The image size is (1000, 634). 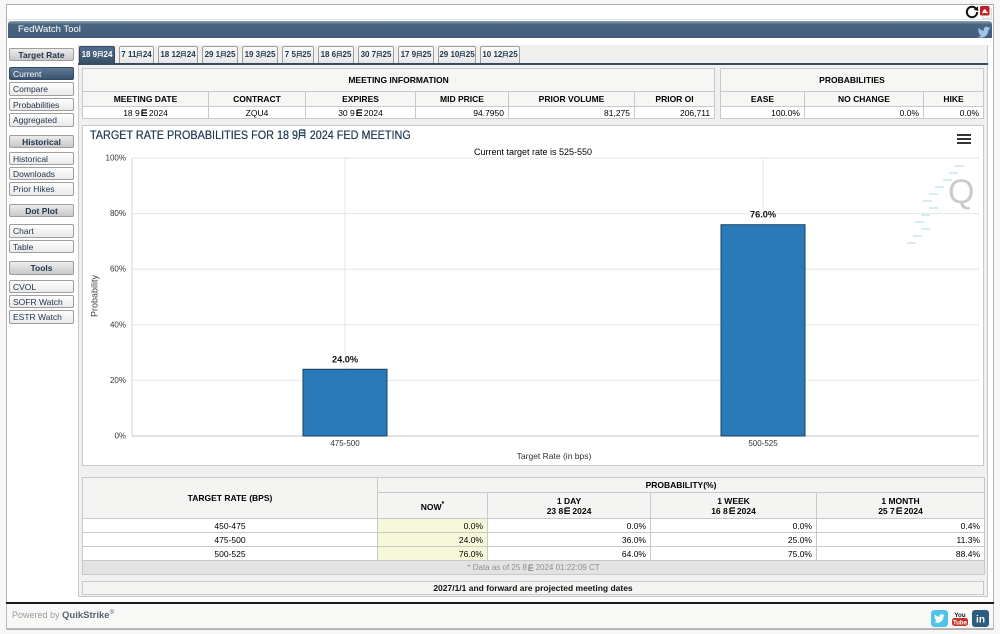 What do you see at coordinates (95, 295) in the screenshot?
I see `svg-text: Probability` at bounding box center [95, 295].